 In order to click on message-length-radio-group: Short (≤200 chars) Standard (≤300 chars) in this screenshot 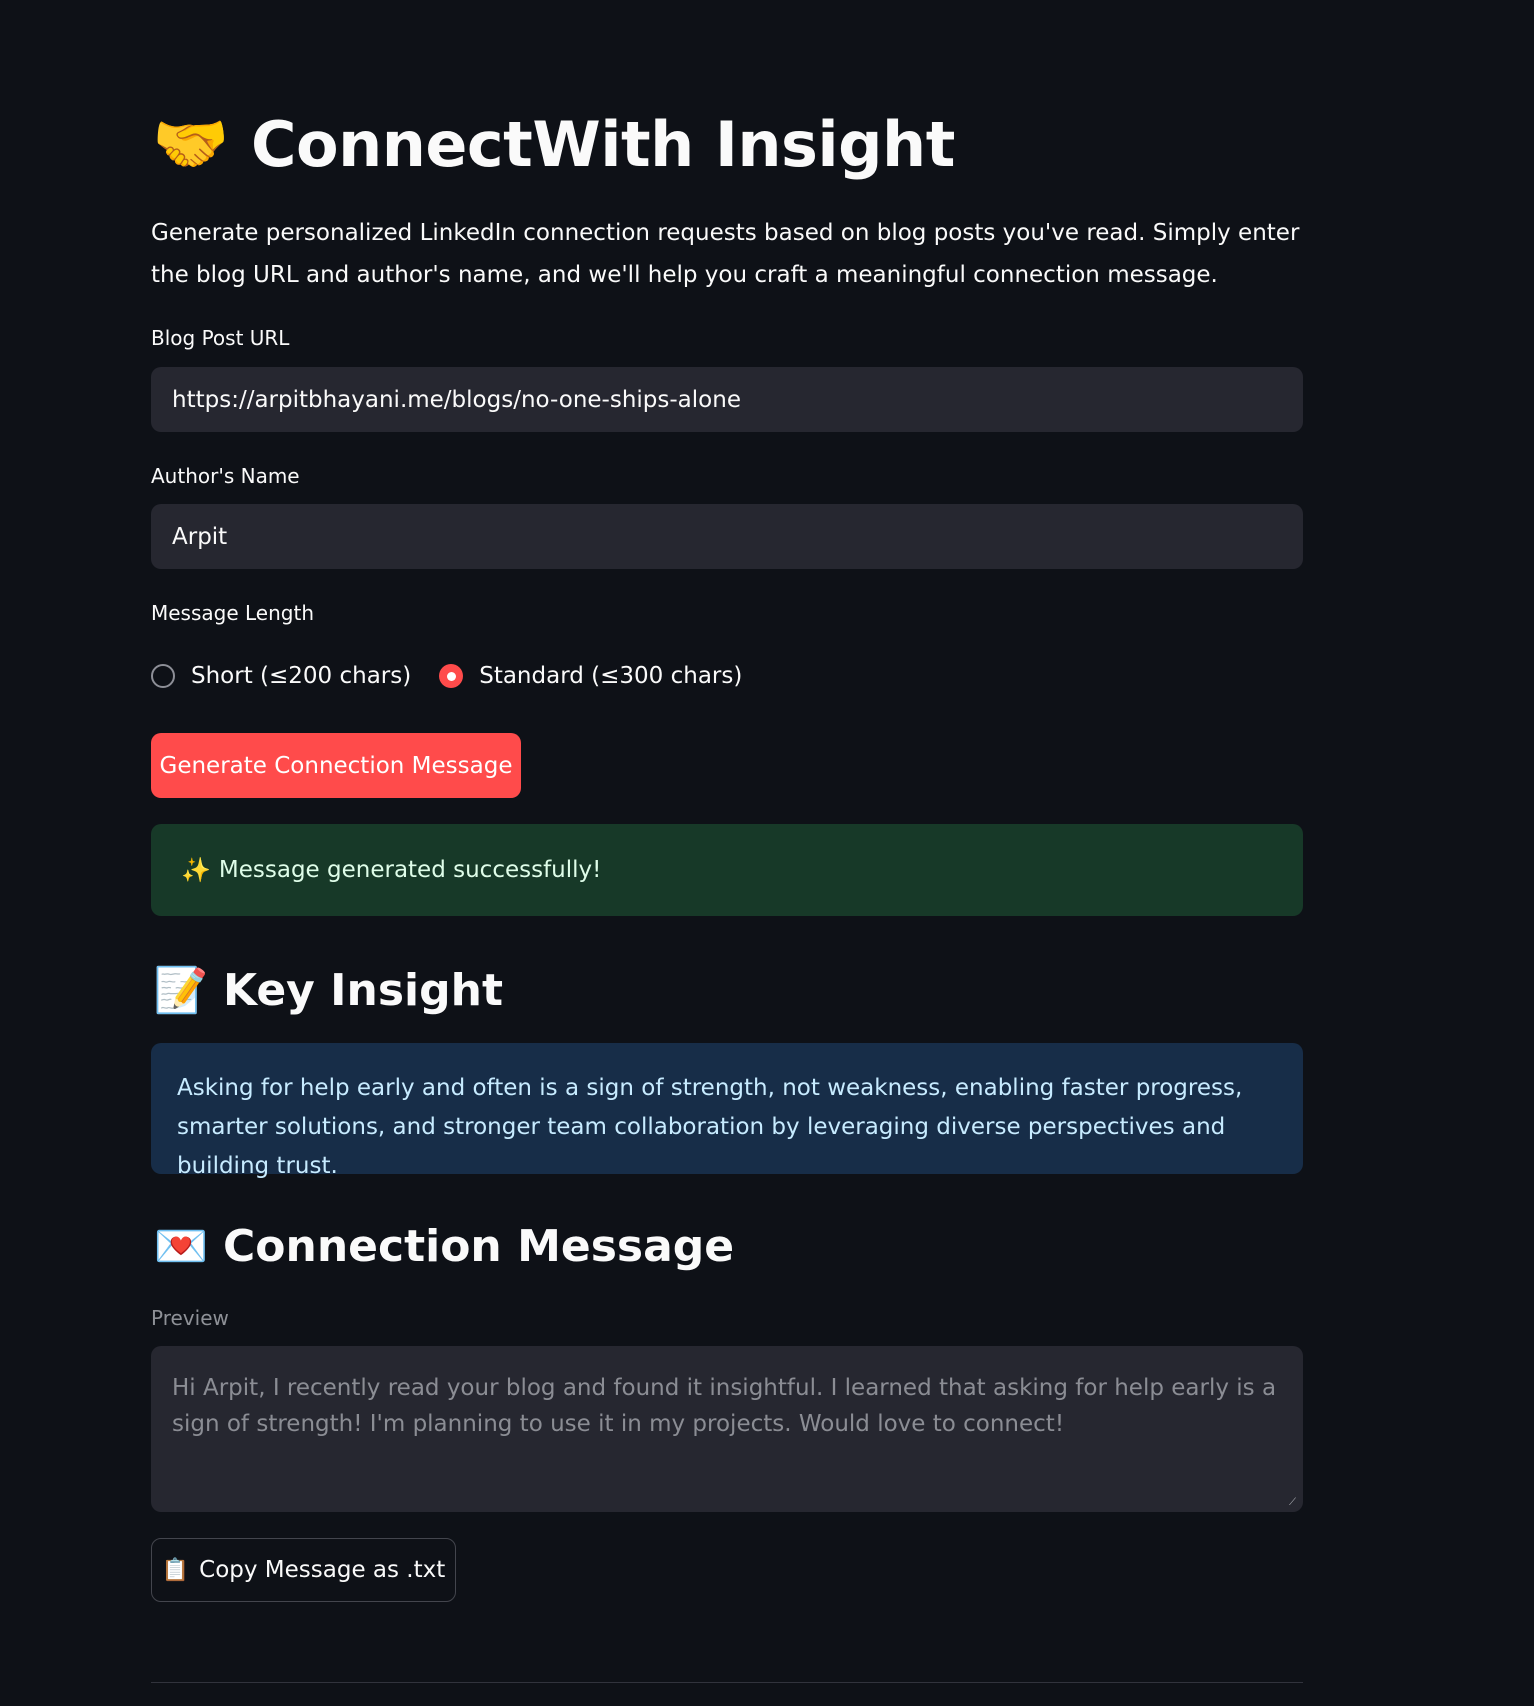, I will do `click(460, 676)`.